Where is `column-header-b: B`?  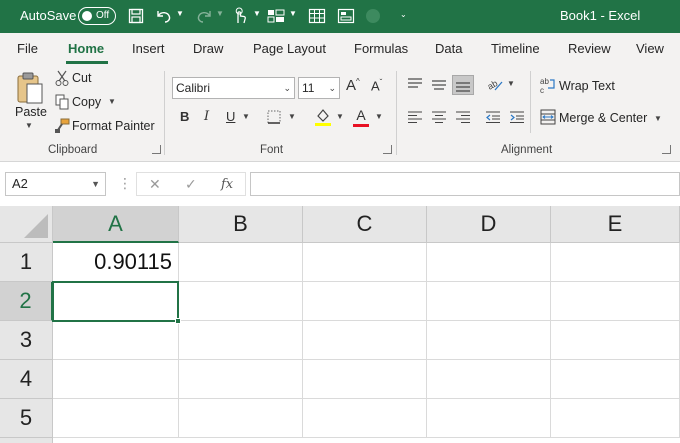
column-header-b: B is located at coordinates (241, 224).